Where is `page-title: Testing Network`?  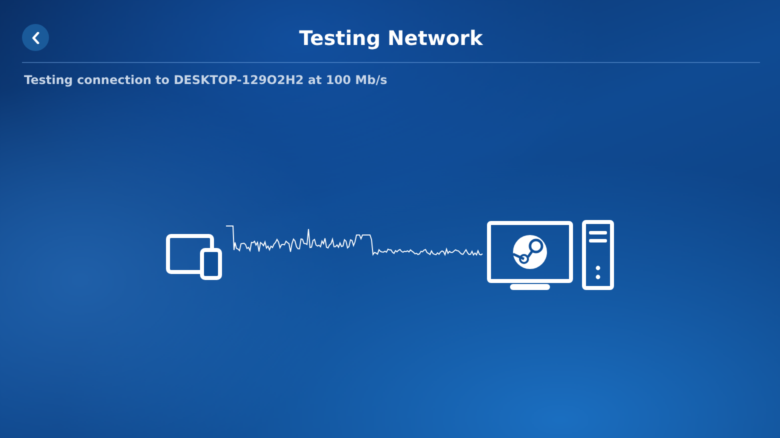
page-title: Testing Network is located at coordinates (391, 38).